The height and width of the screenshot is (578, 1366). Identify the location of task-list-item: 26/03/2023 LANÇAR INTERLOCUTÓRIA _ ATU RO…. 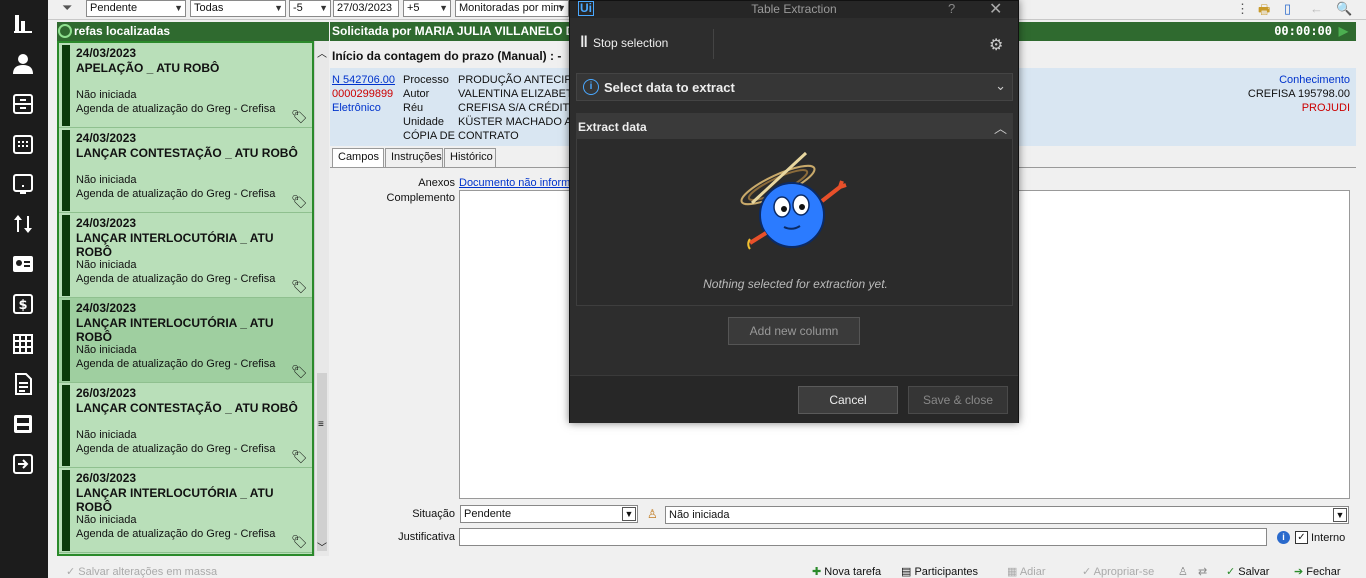
(185, 510).